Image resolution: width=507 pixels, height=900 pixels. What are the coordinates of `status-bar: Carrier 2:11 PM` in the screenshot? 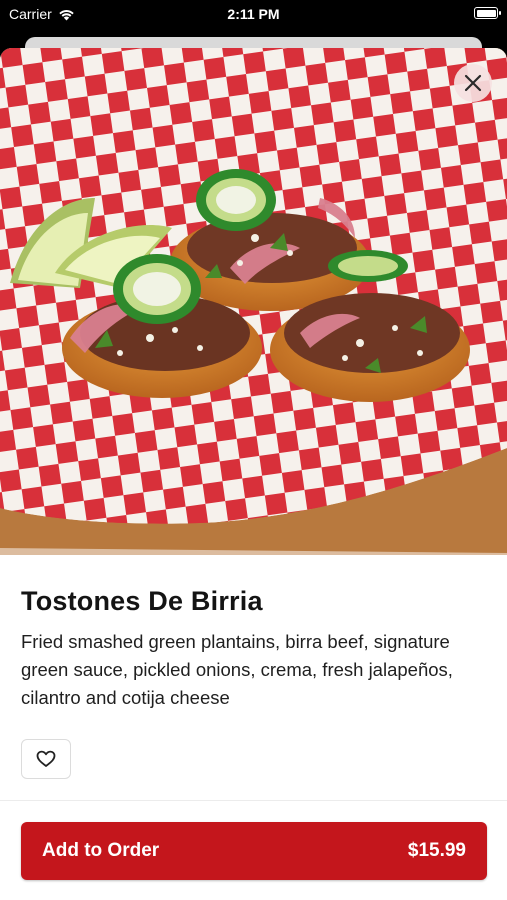 It's located at (253, 15).